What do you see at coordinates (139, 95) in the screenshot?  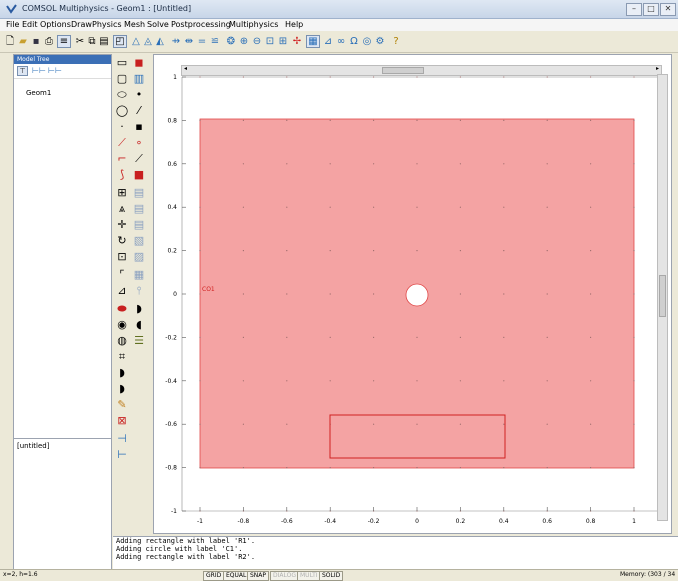 I see `point-tool-icon: •` at bounding box center [139, 95].